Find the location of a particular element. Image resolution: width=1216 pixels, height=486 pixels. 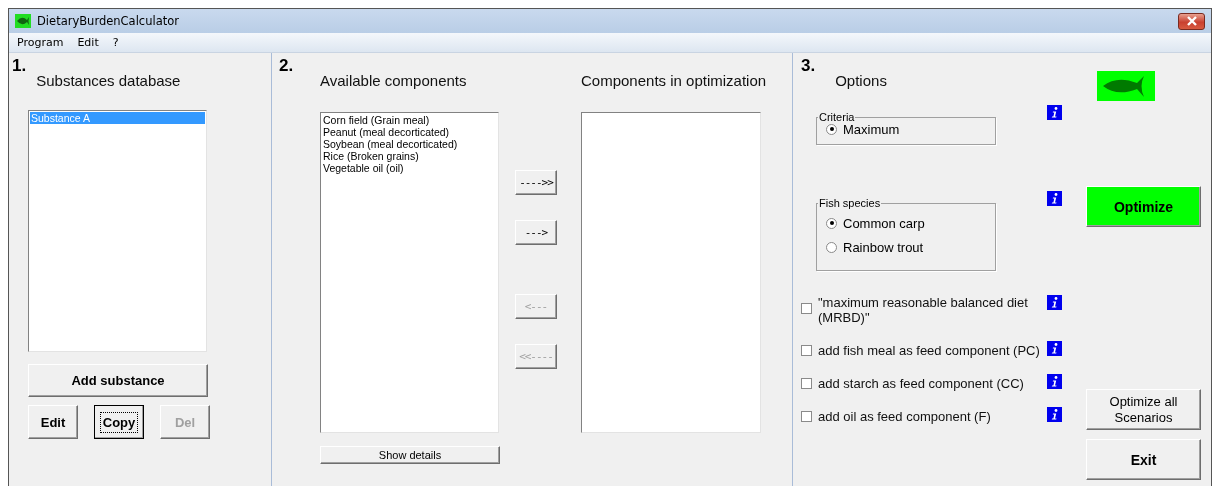

menu-item: Program is located at coordinates (40, 42).